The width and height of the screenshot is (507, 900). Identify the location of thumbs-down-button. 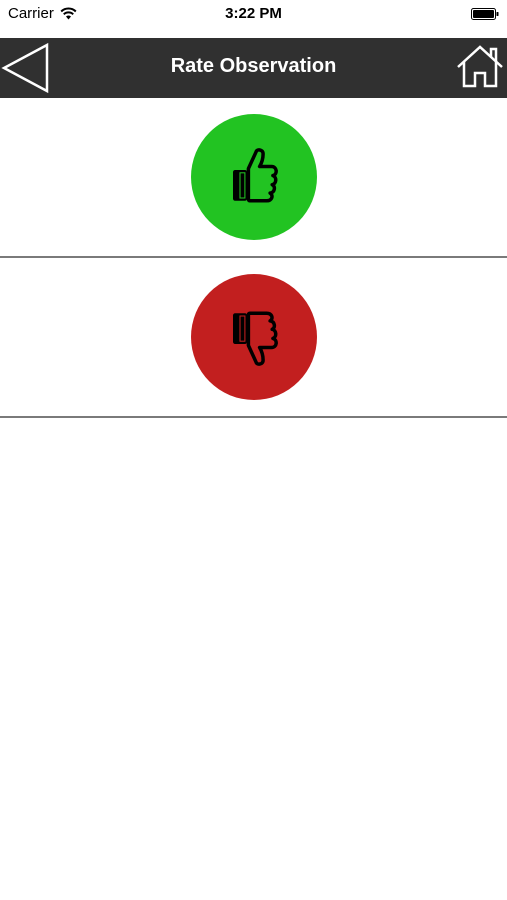
(253, 337).